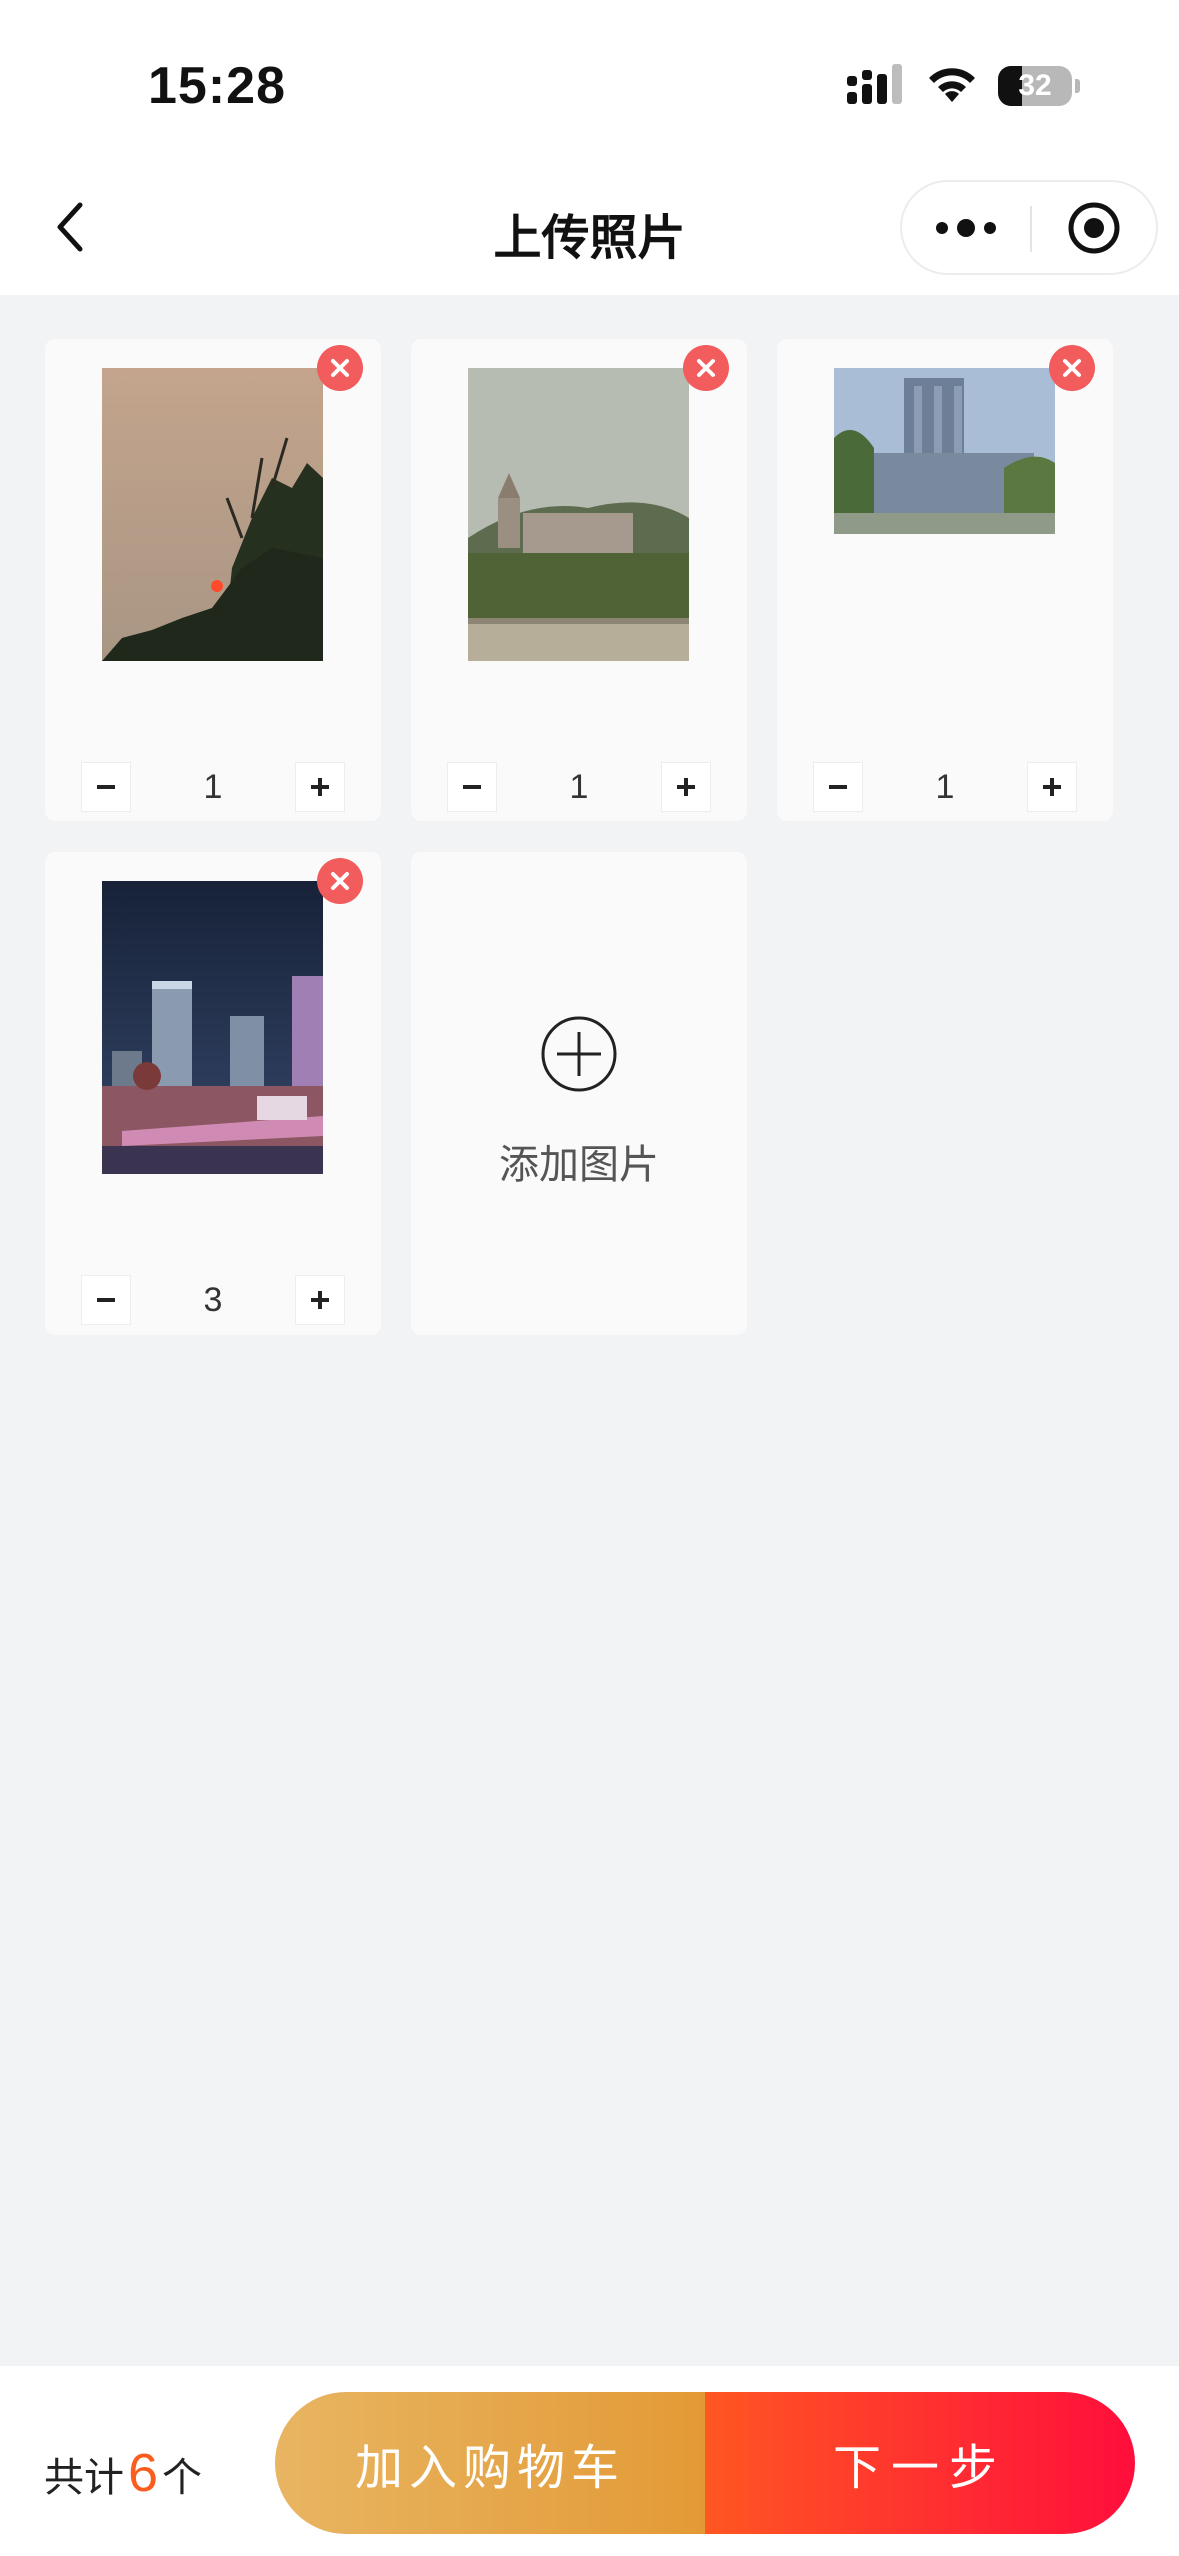 This screenshot has width=1179, height=2556. What do you see at coordinates (1035, 85) in the screenshot?
I see `battery-percent: 32` at bounding box center [1035, 85].